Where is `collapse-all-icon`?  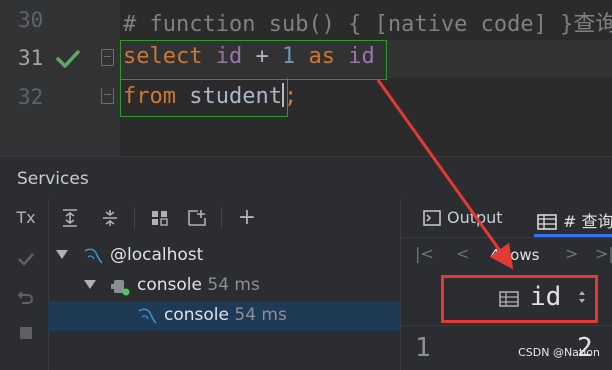
collapse-all-icon is located at coordinates (110, 218).